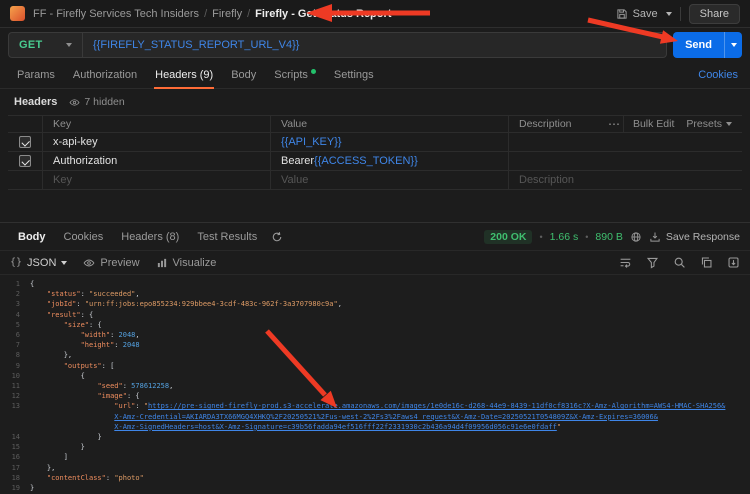  Describe the element at coordinates (652, 262) in the screenshot. I see `filter-icon` at that location.